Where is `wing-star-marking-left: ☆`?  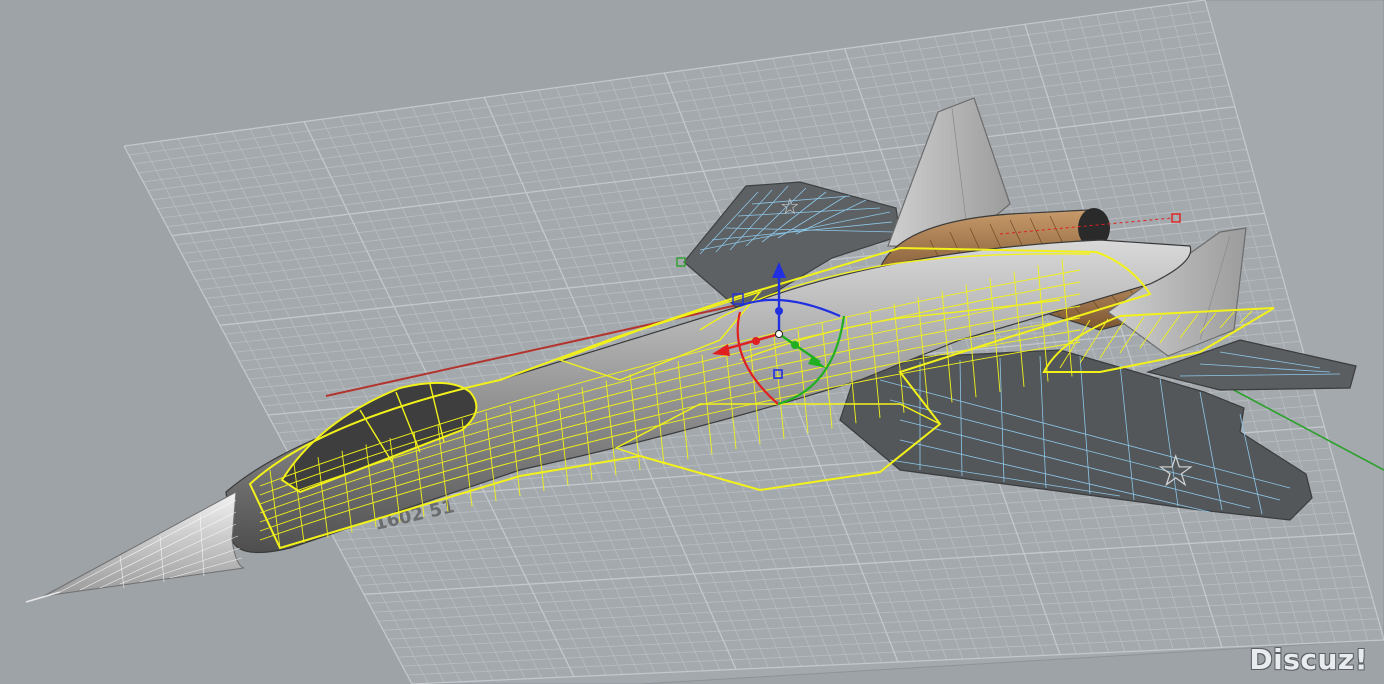 wing-star-marking-left: ☆ is located at coordinates (790, 207).